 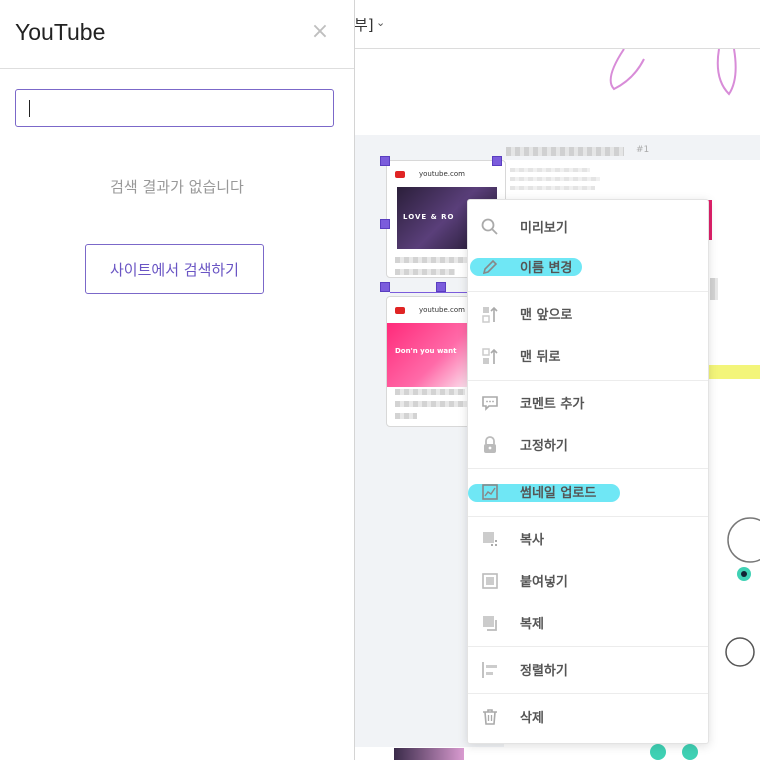 I want to click on menu-item-label: 이름 변경, so click(x=546, y=268).